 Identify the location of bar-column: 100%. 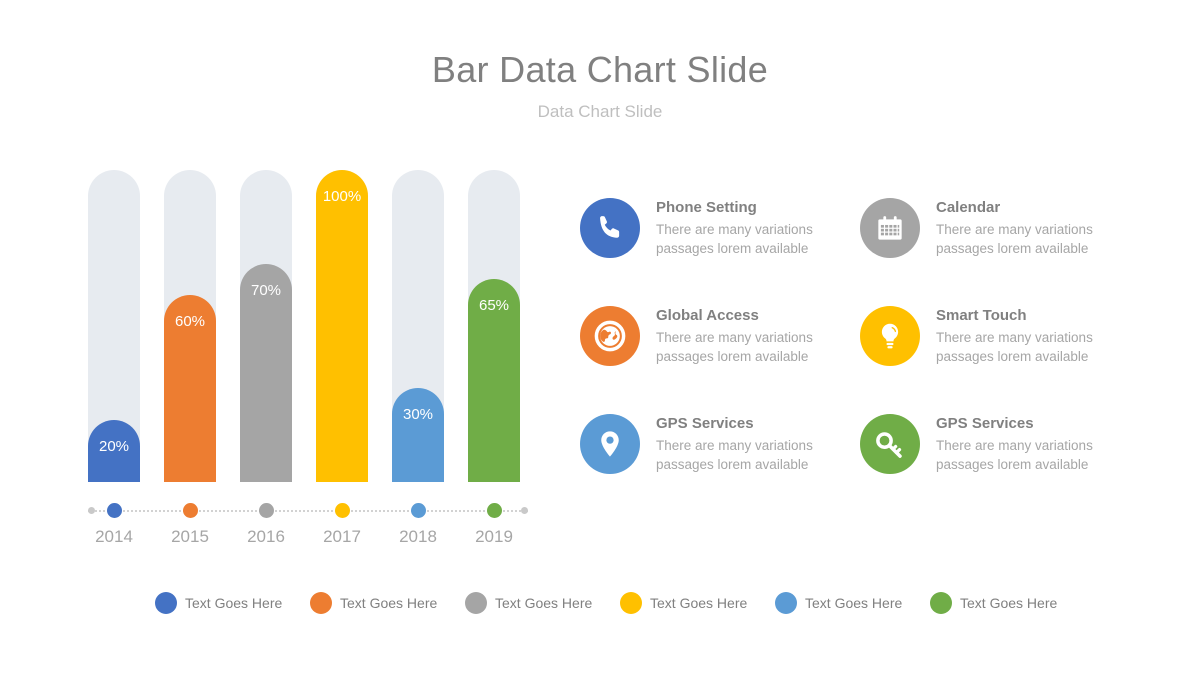
(342, 326).